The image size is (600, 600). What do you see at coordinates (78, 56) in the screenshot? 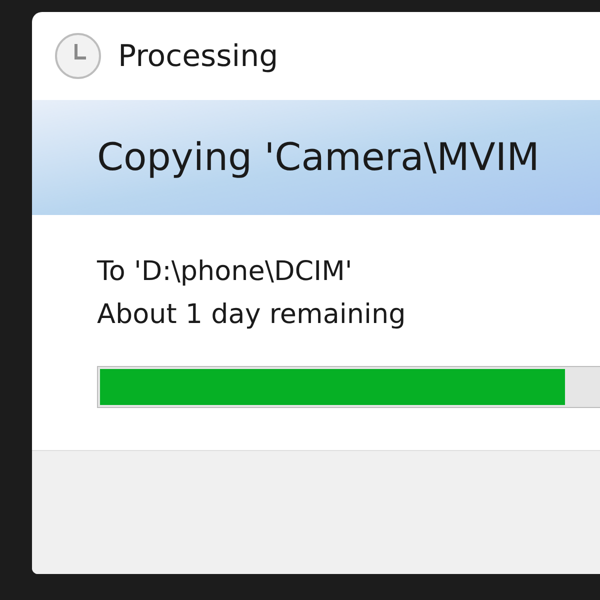
I see `clock-icon` at bounding box center [78, 56].